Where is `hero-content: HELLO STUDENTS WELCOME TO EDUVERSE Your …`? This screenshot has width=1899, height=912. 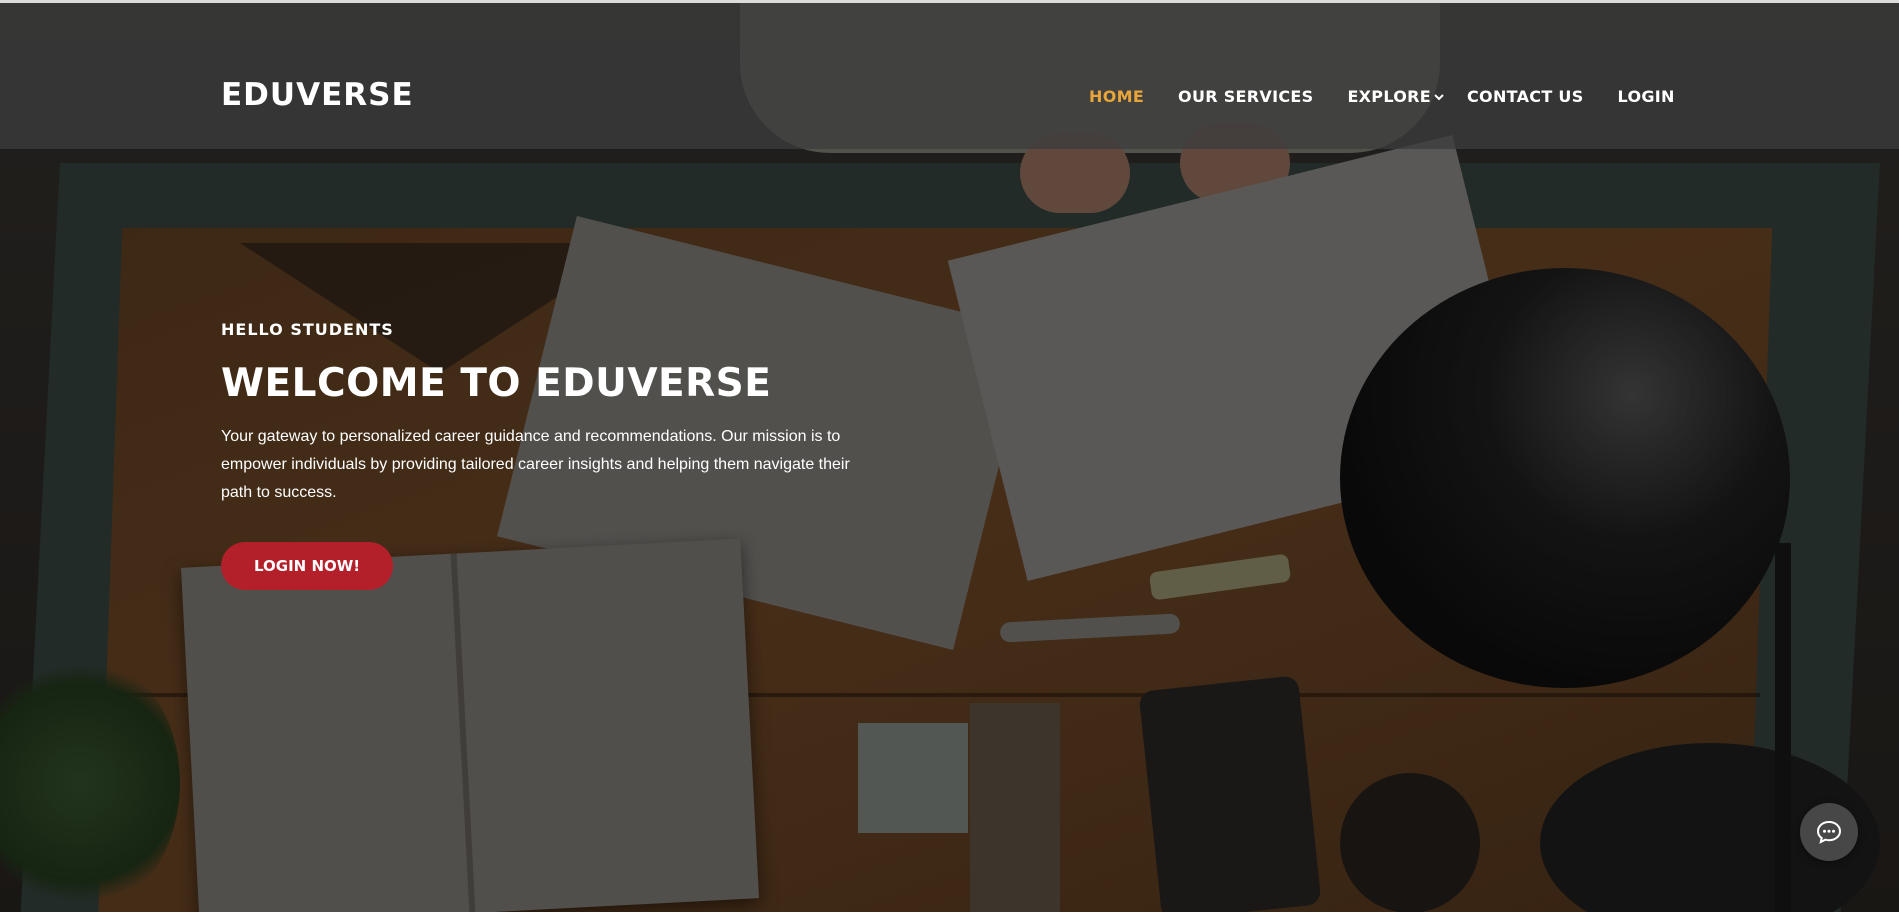 hero-content: HELLO STUDENTS WELCOME TO EDUVERSE Your … is located at coordinates (541, 455).